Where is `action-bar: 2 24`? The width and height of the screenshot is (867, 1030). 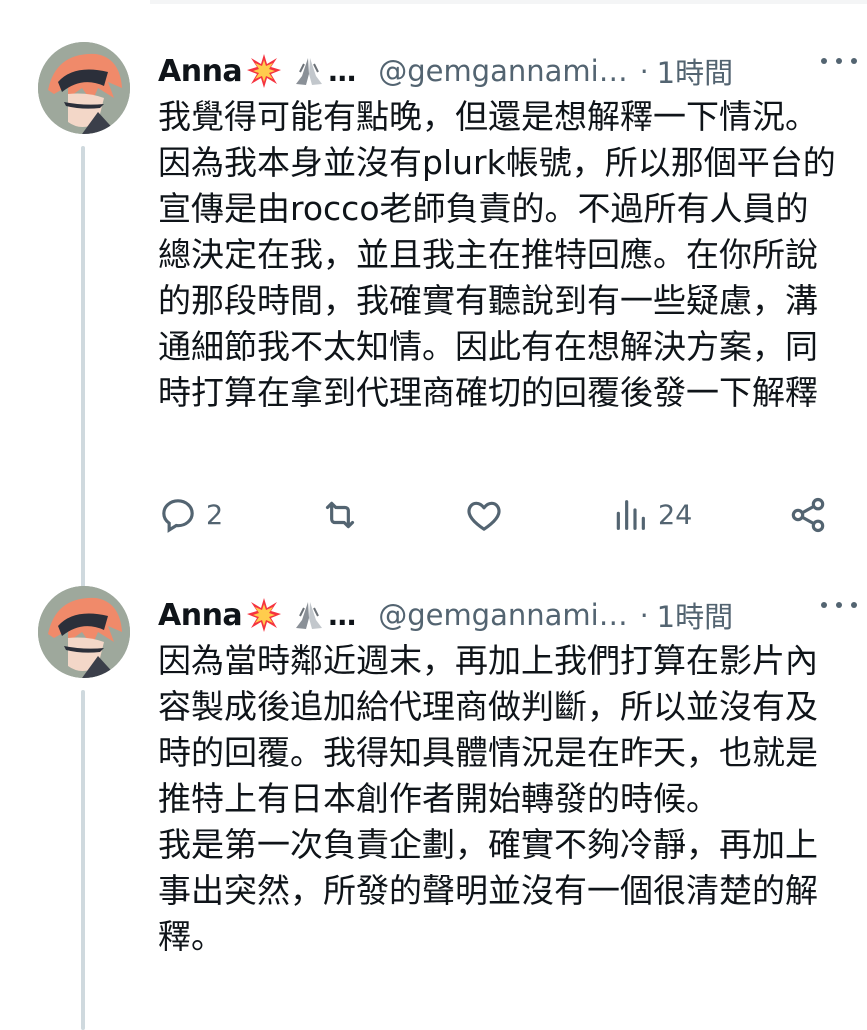
action-bar: 2 24 is located at coordinates (498, 515).